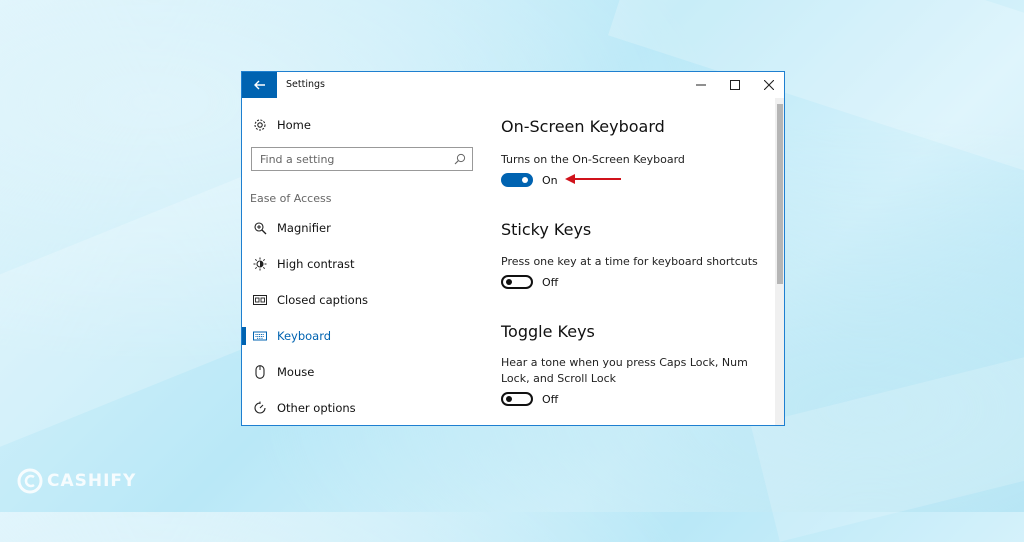  I want to click on cashify-watermark: CASHIFY, so click(76, 481).